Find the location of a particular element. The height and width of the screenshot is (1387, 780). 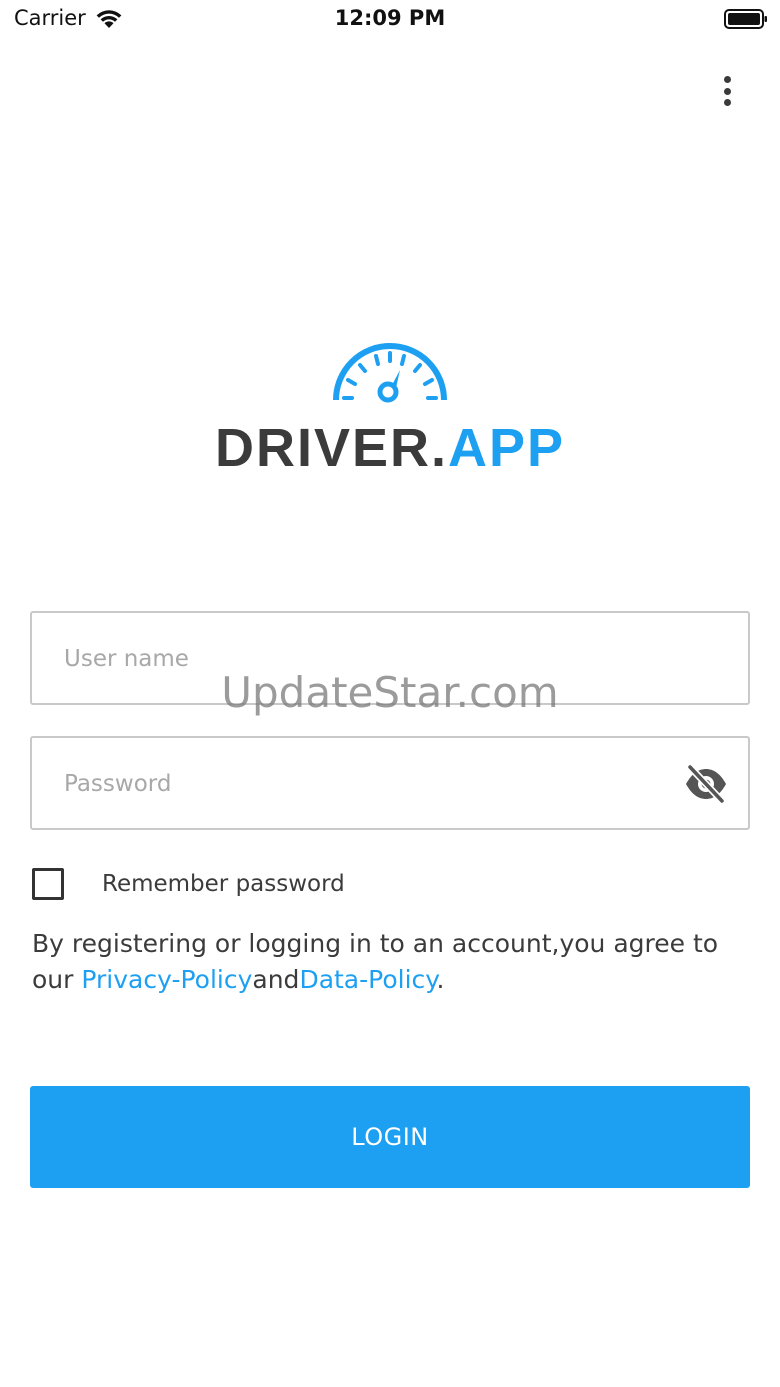

login-button: LOGIN is located at coordinates (390, 1137).